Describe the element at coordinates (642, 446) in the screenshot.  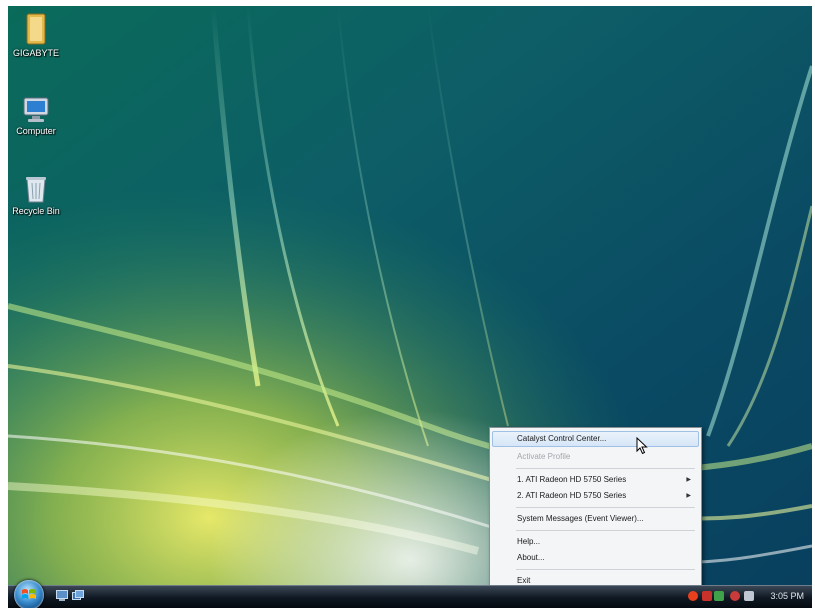
I see `mouse-cursor-icon` at that location.